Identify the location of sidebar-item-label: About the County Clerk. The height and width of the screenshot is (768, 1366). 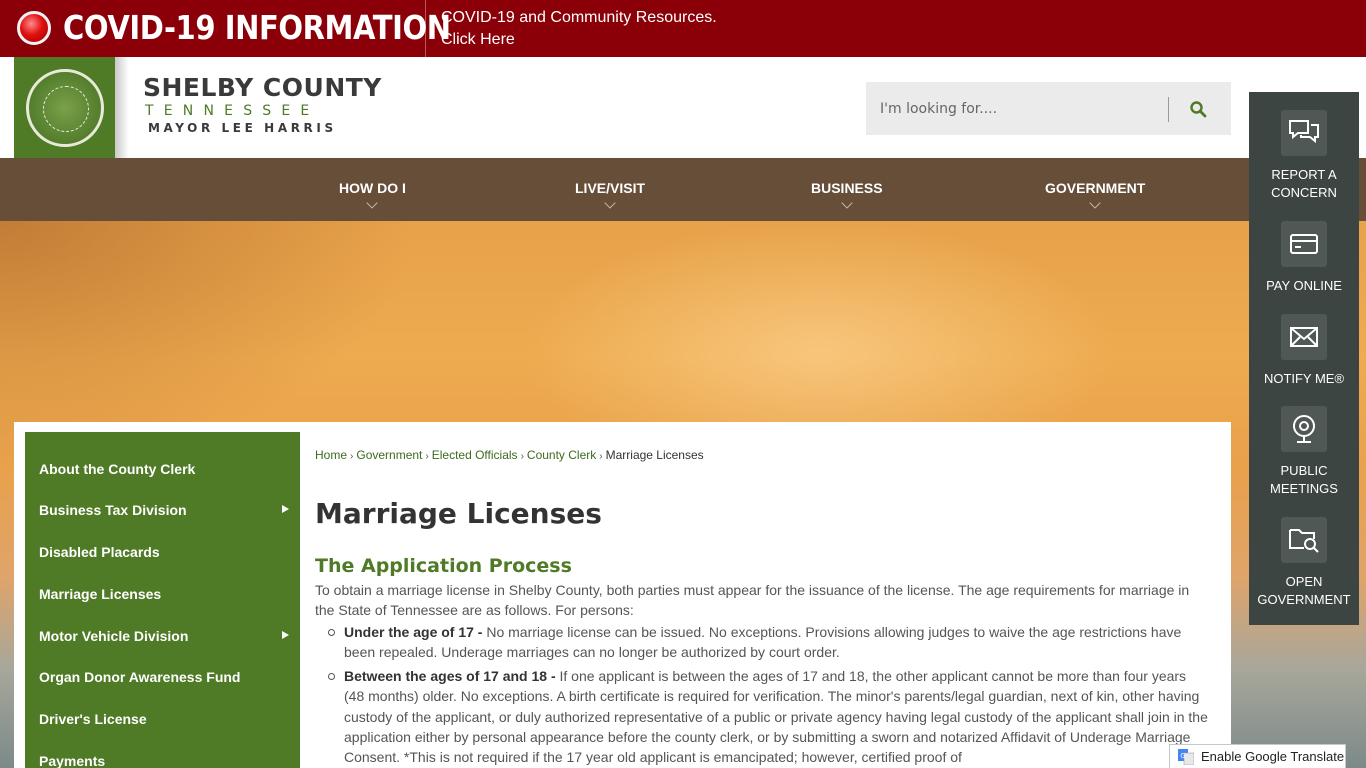
(117, 469).